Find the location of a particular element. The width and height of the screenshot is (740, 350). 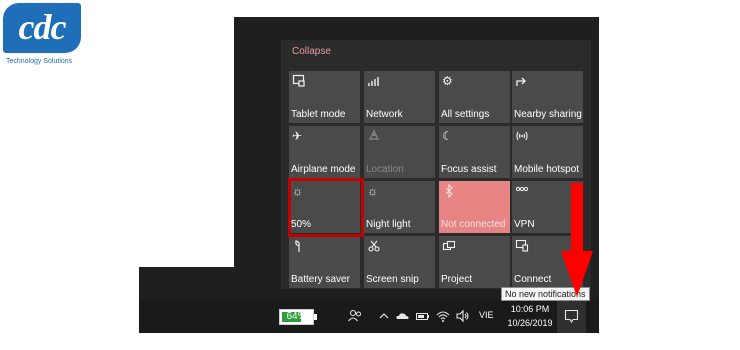

volume-icon is located at coordinates (463, 317).